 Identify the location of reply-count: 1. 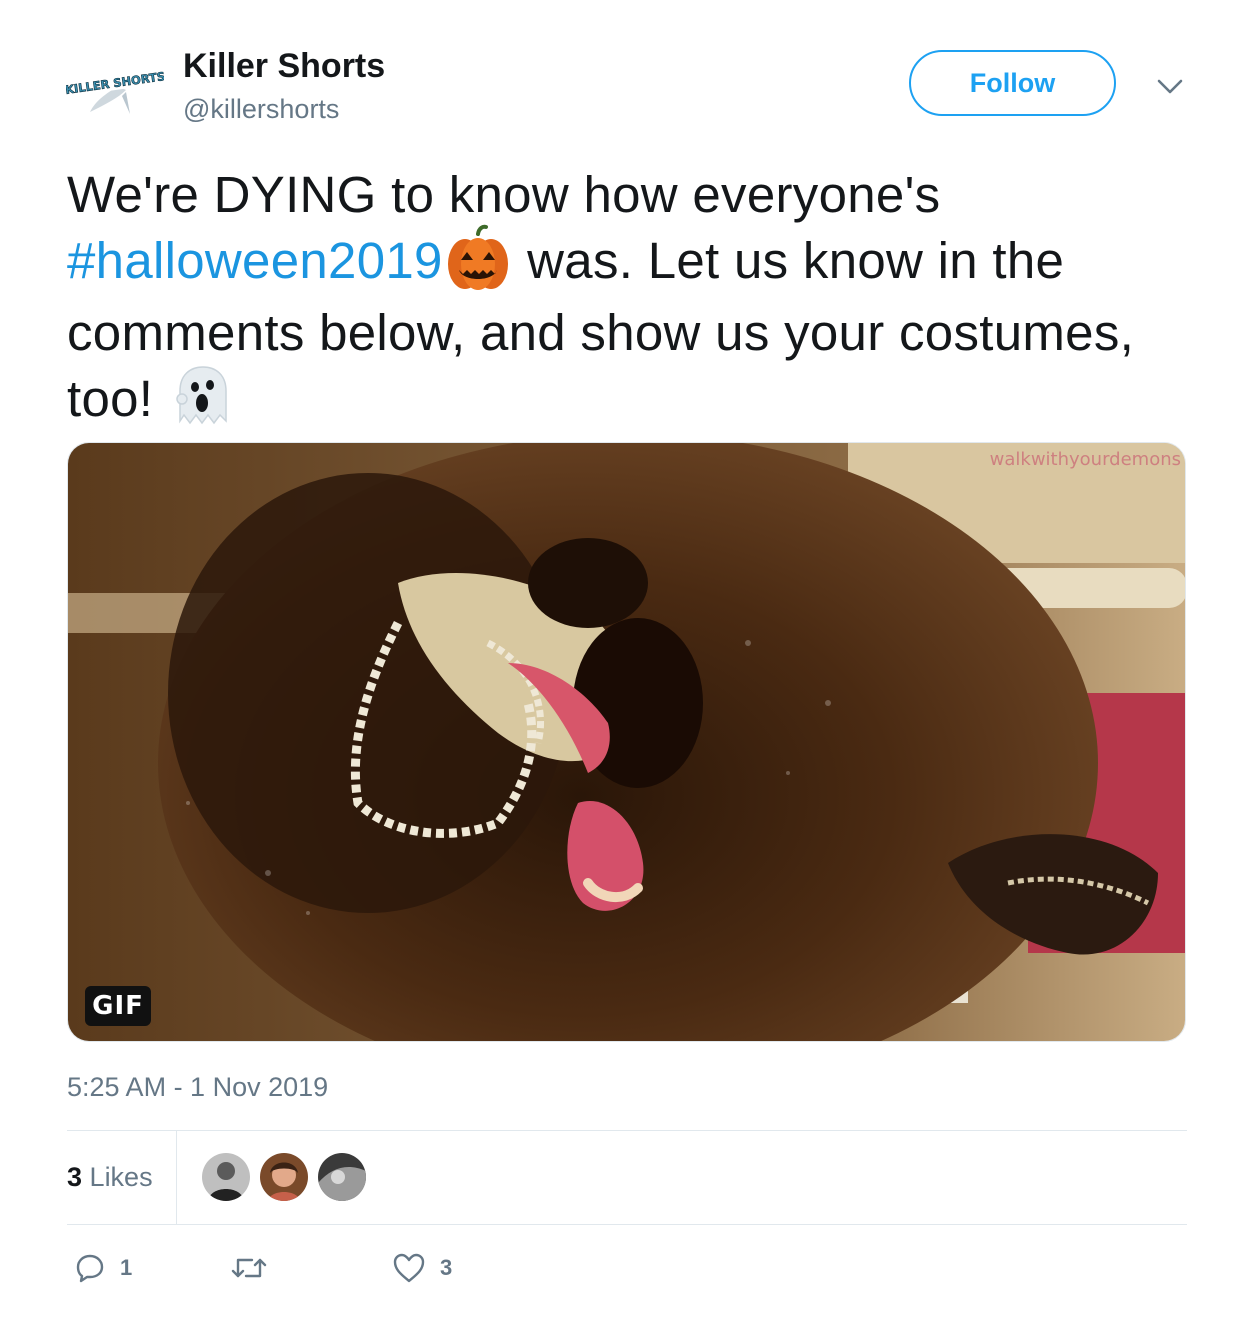
(126, 1267).